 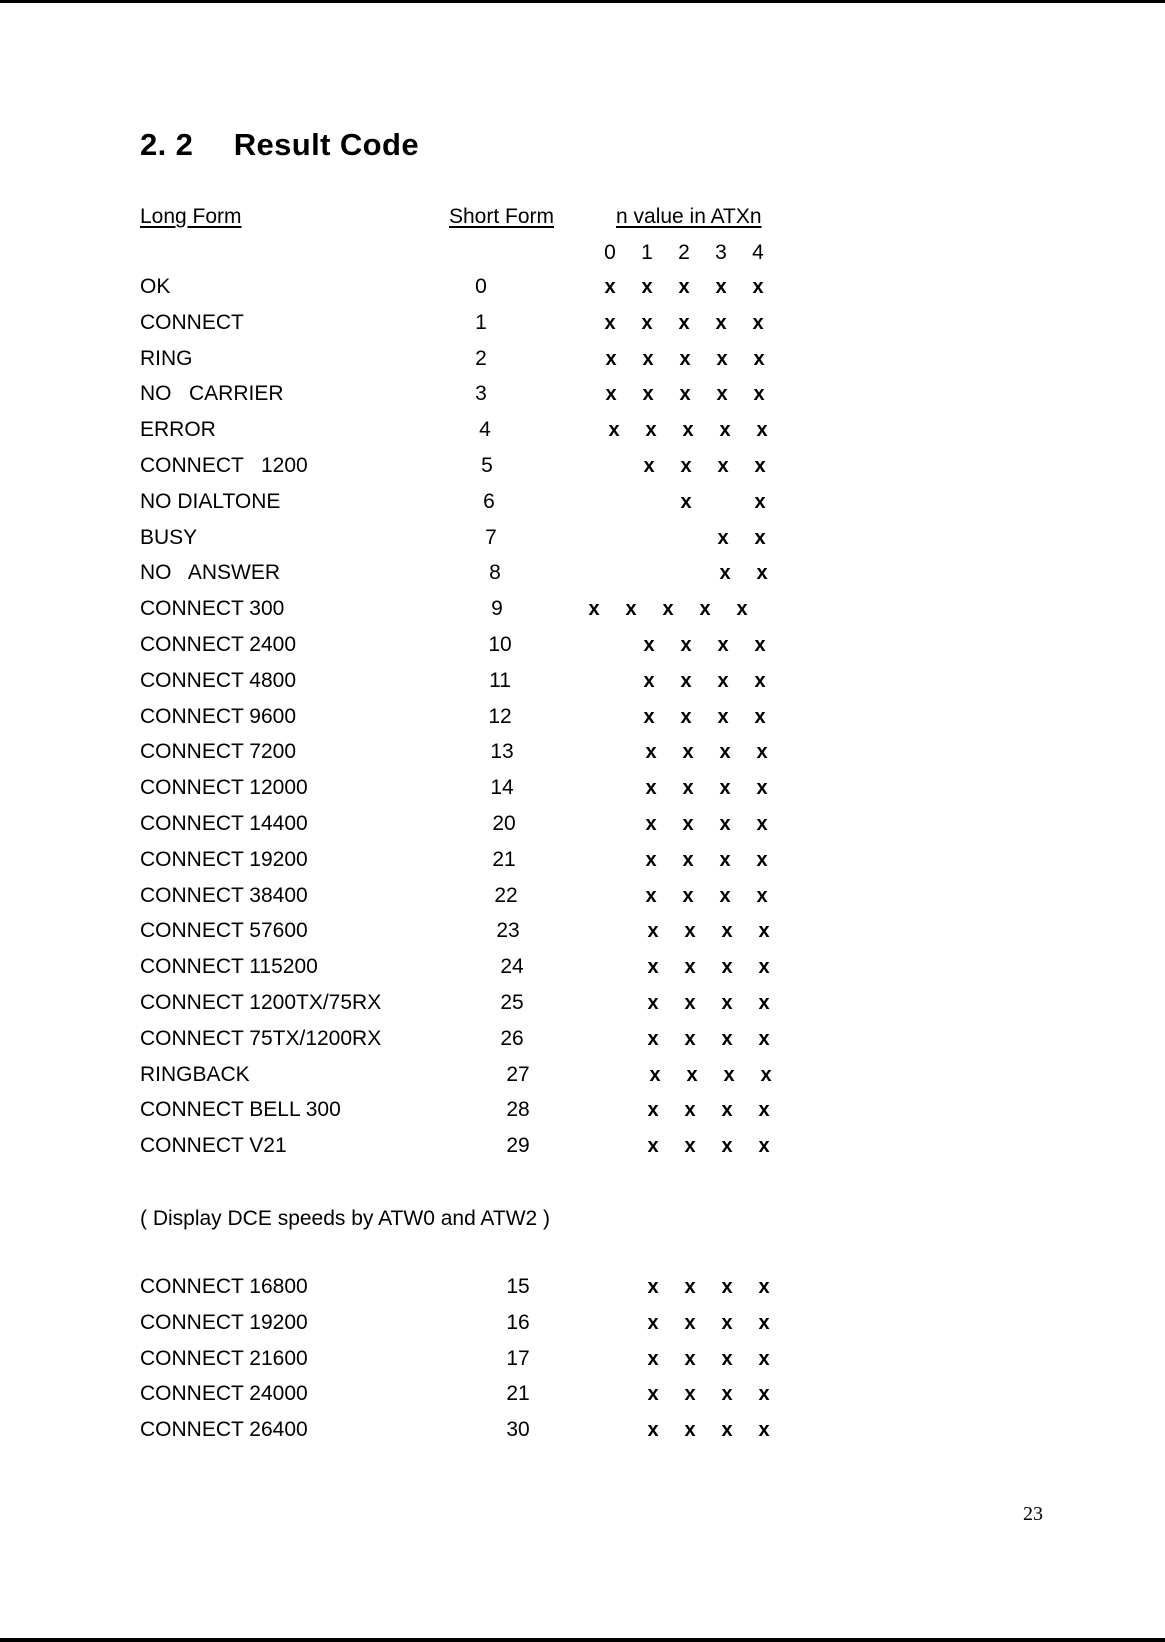 What do you see at coordinates (500, 1436) in the screenshot?
I see `table-row: CONNECT 26400 30 x x x x` at bounding box center [500, 1436].